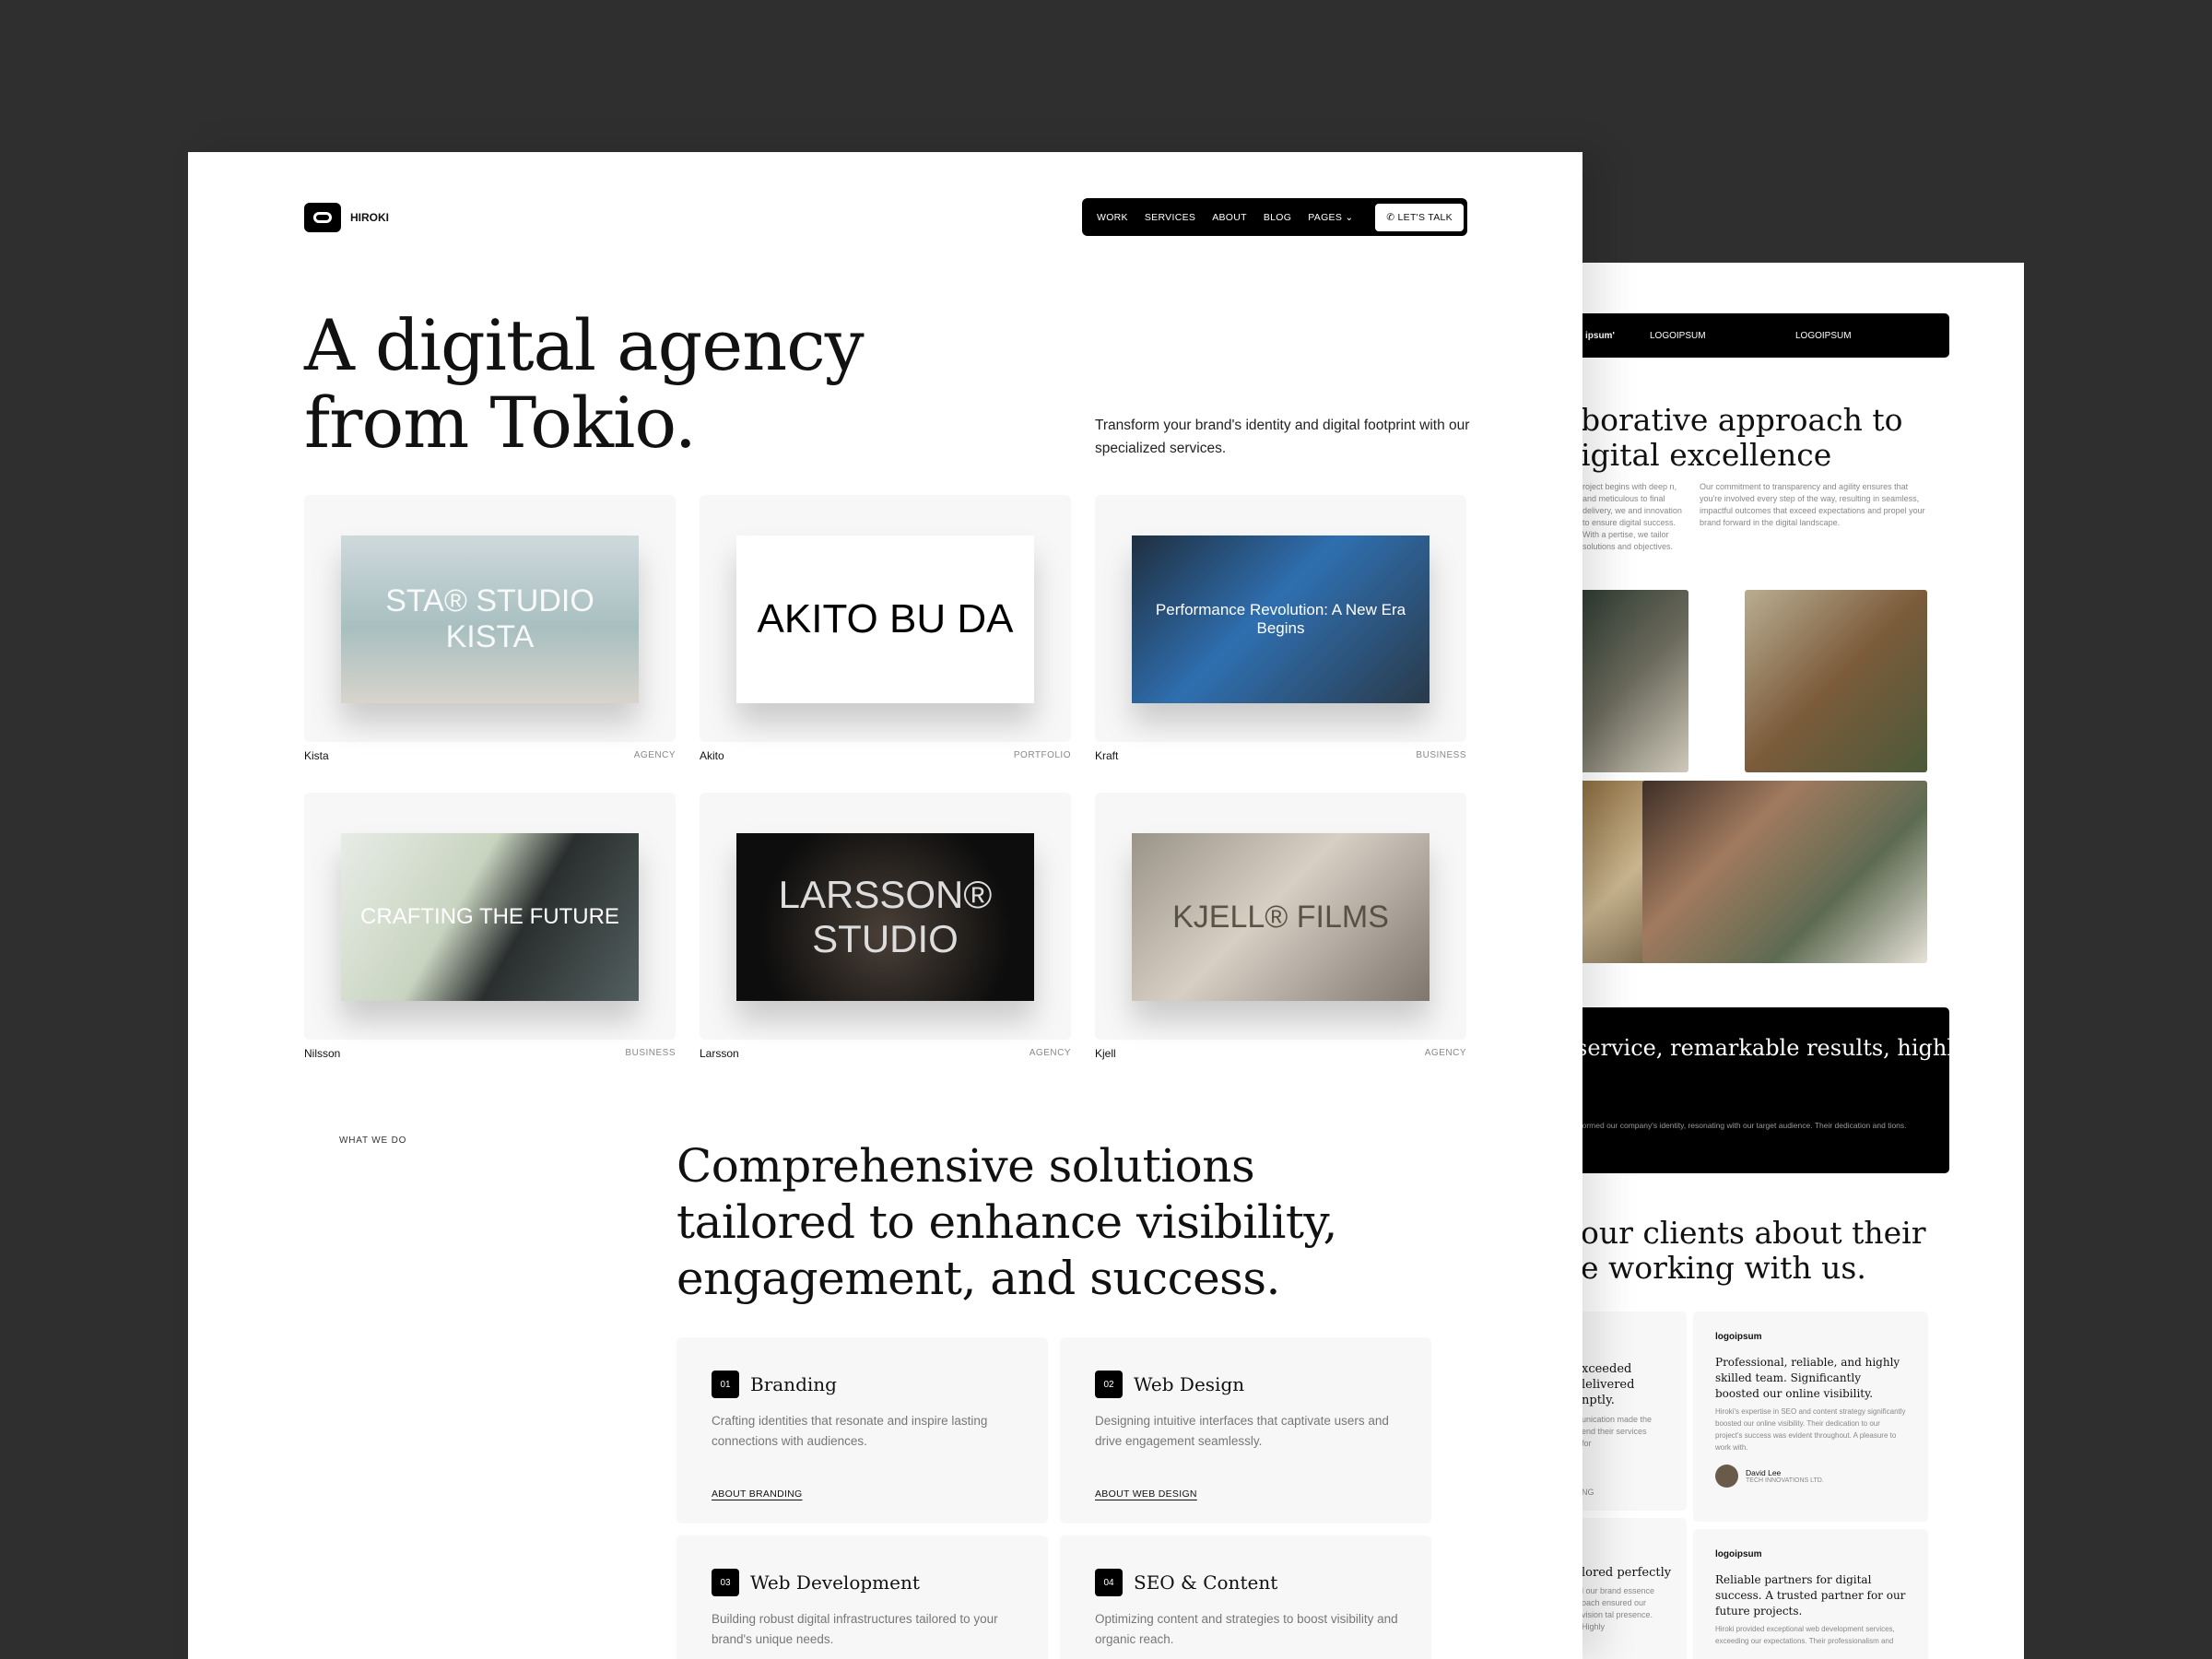 This screenshot has width=2212, height=1659. Describe the element at coordinates (1170, 217) in the screenshot. I see `nav-services: SERVICES` at that location.